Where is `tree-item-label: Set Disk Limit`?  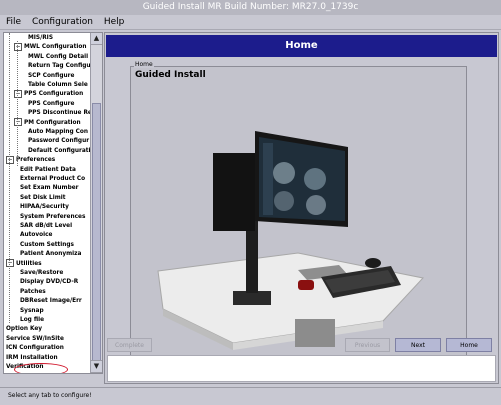 tree-item-label: Set Disk Limit is located at coordinates (43, 197).